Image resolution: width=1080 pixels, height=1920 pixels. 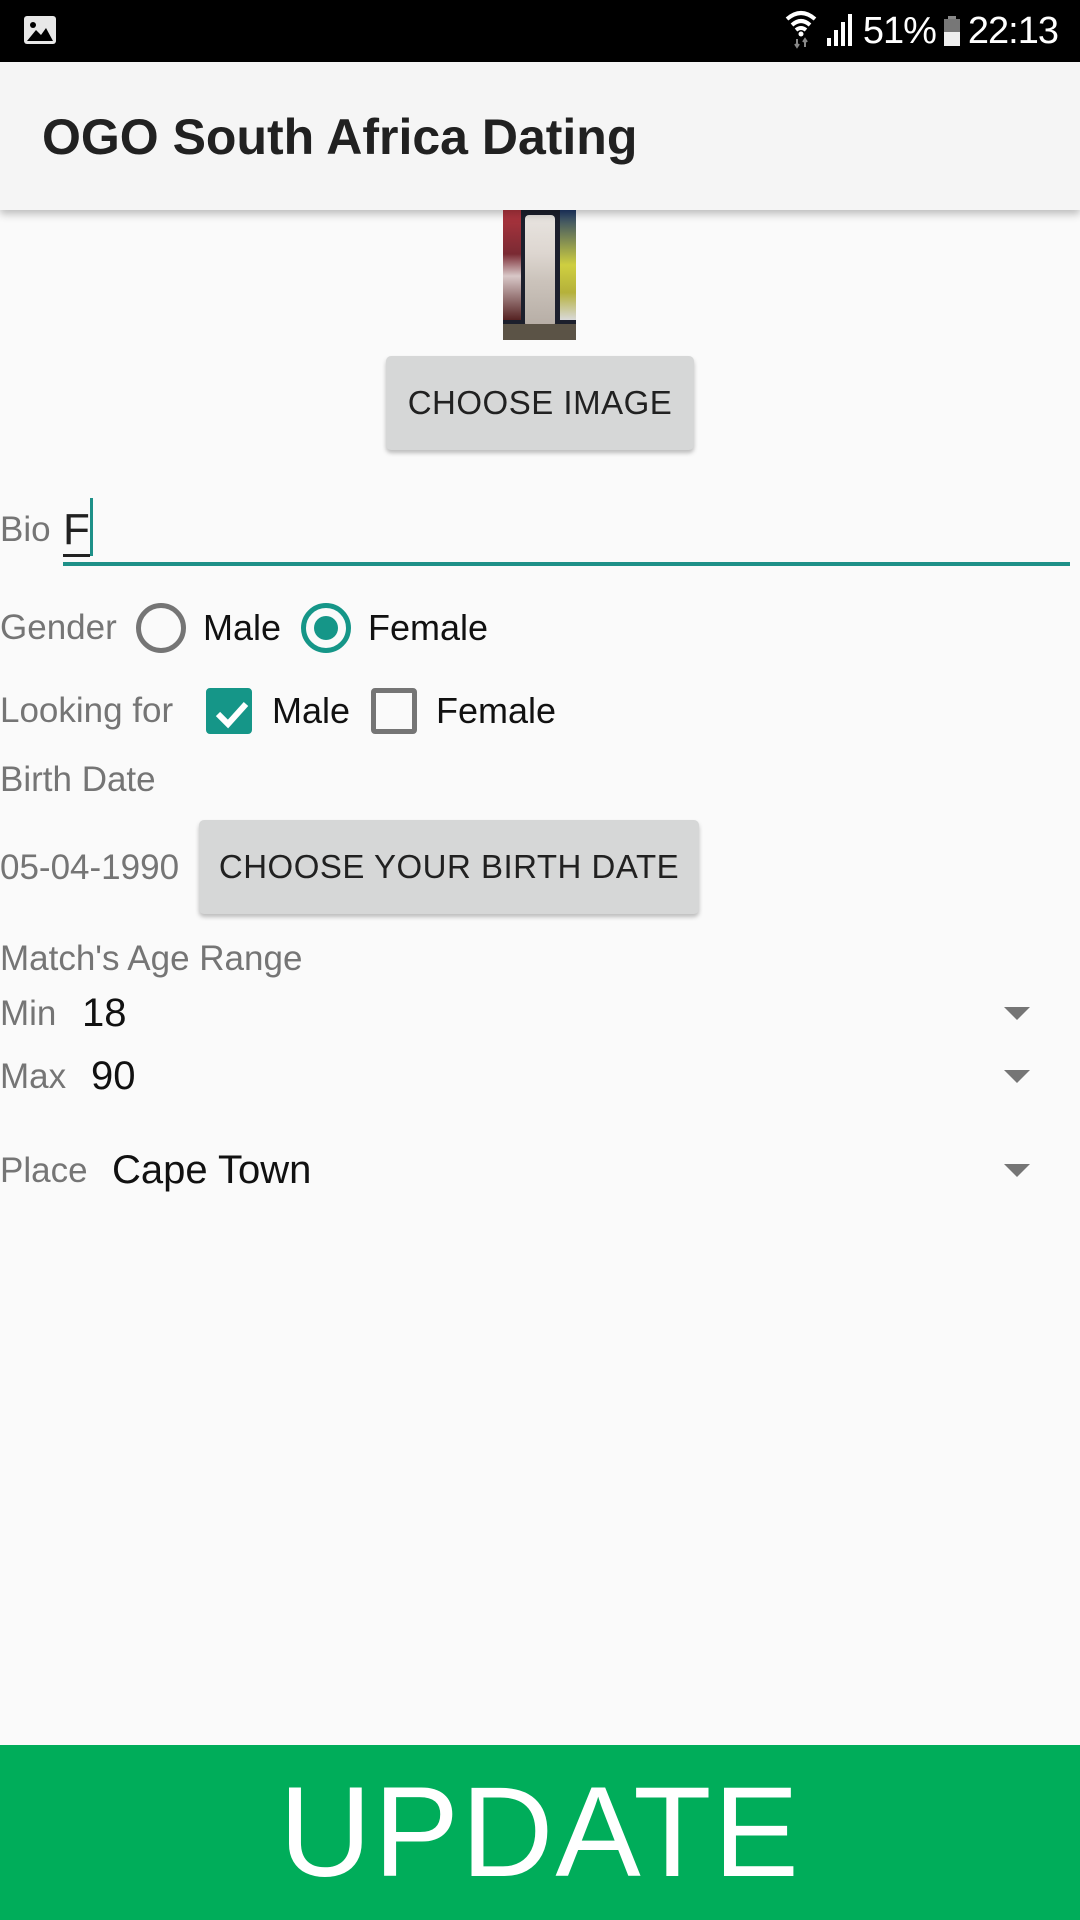 What do you see at coordinates (76, 531) in the screenshot?
I see `bio-input-value: F` at bounding box center [76, 531].